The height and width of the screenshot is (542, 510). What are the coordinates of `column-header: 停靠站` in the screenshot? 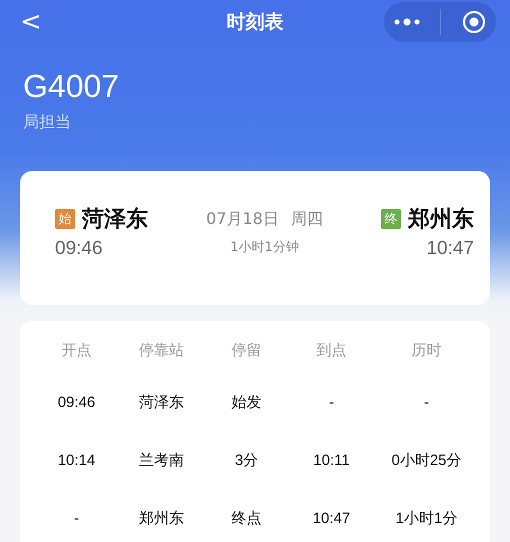 It's located at (161, 350).